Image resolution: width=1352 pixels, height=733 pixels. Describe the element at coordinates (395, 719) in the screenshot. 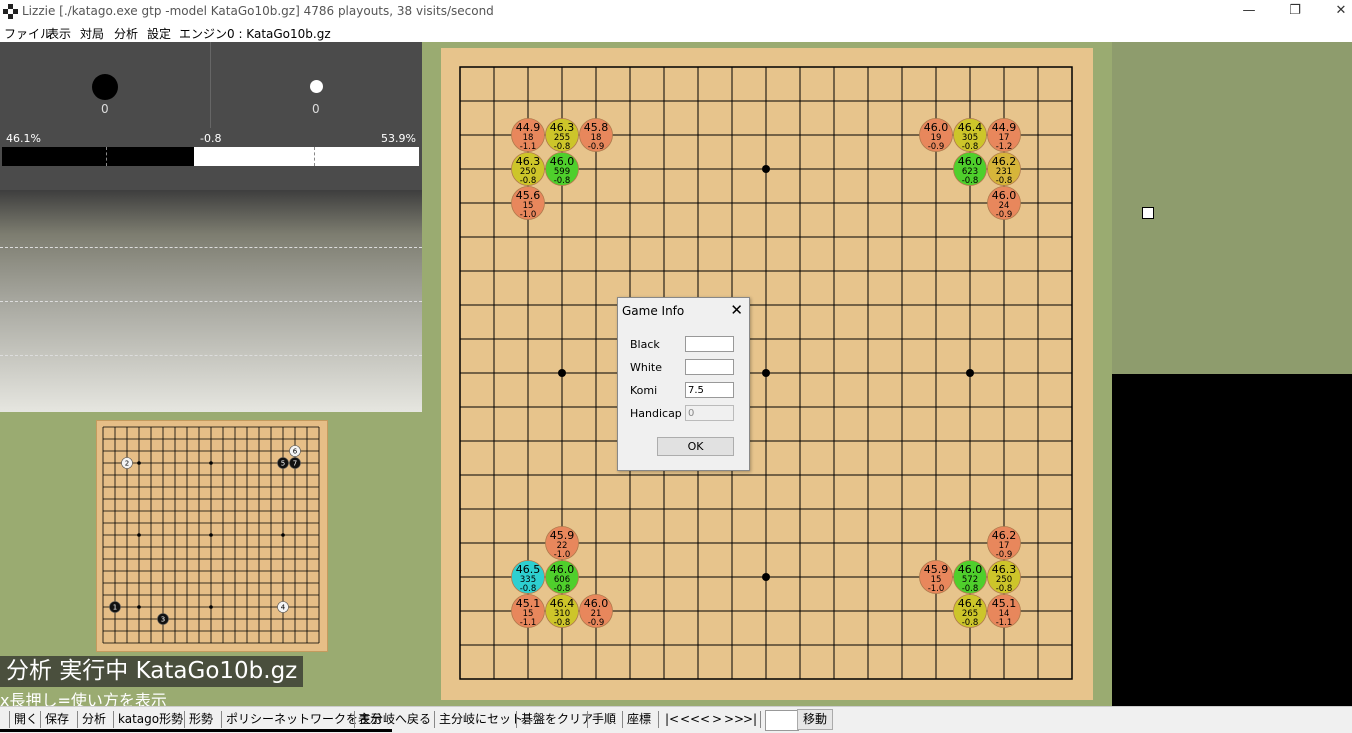

I see `return-main-branch-button: 主分岐へ戻る` at that location.